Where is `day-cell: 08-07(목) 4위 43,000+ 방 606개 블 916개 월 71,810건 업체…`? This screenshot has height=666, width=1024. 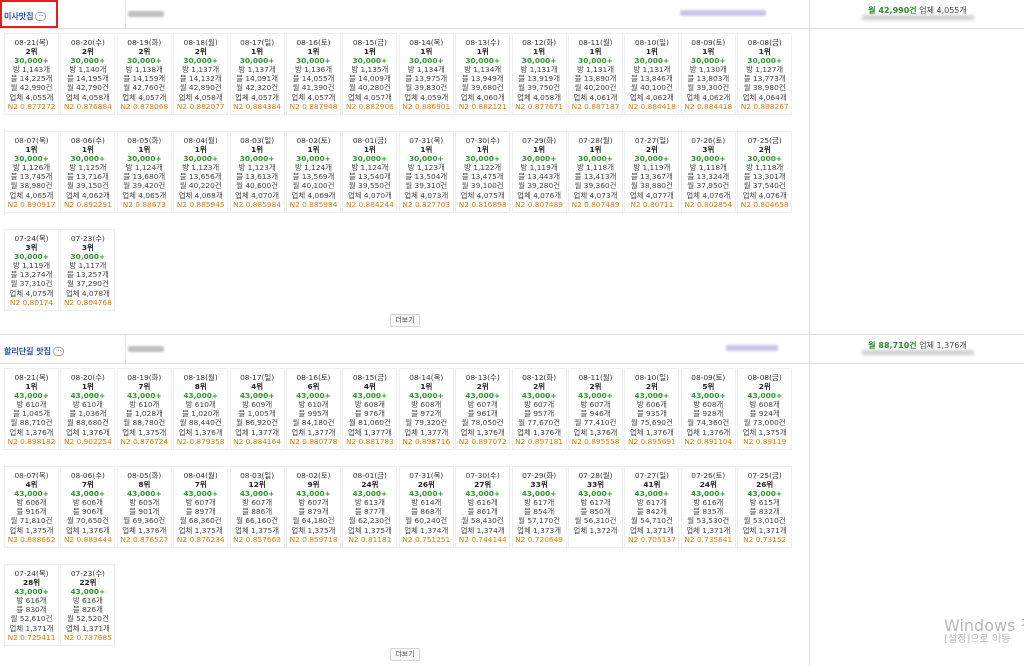
day-cell: 08-07(목) 4위 43,000+ 방 606개 블 916개 월 71,810건 업체… is located at coordinates (31, 507).